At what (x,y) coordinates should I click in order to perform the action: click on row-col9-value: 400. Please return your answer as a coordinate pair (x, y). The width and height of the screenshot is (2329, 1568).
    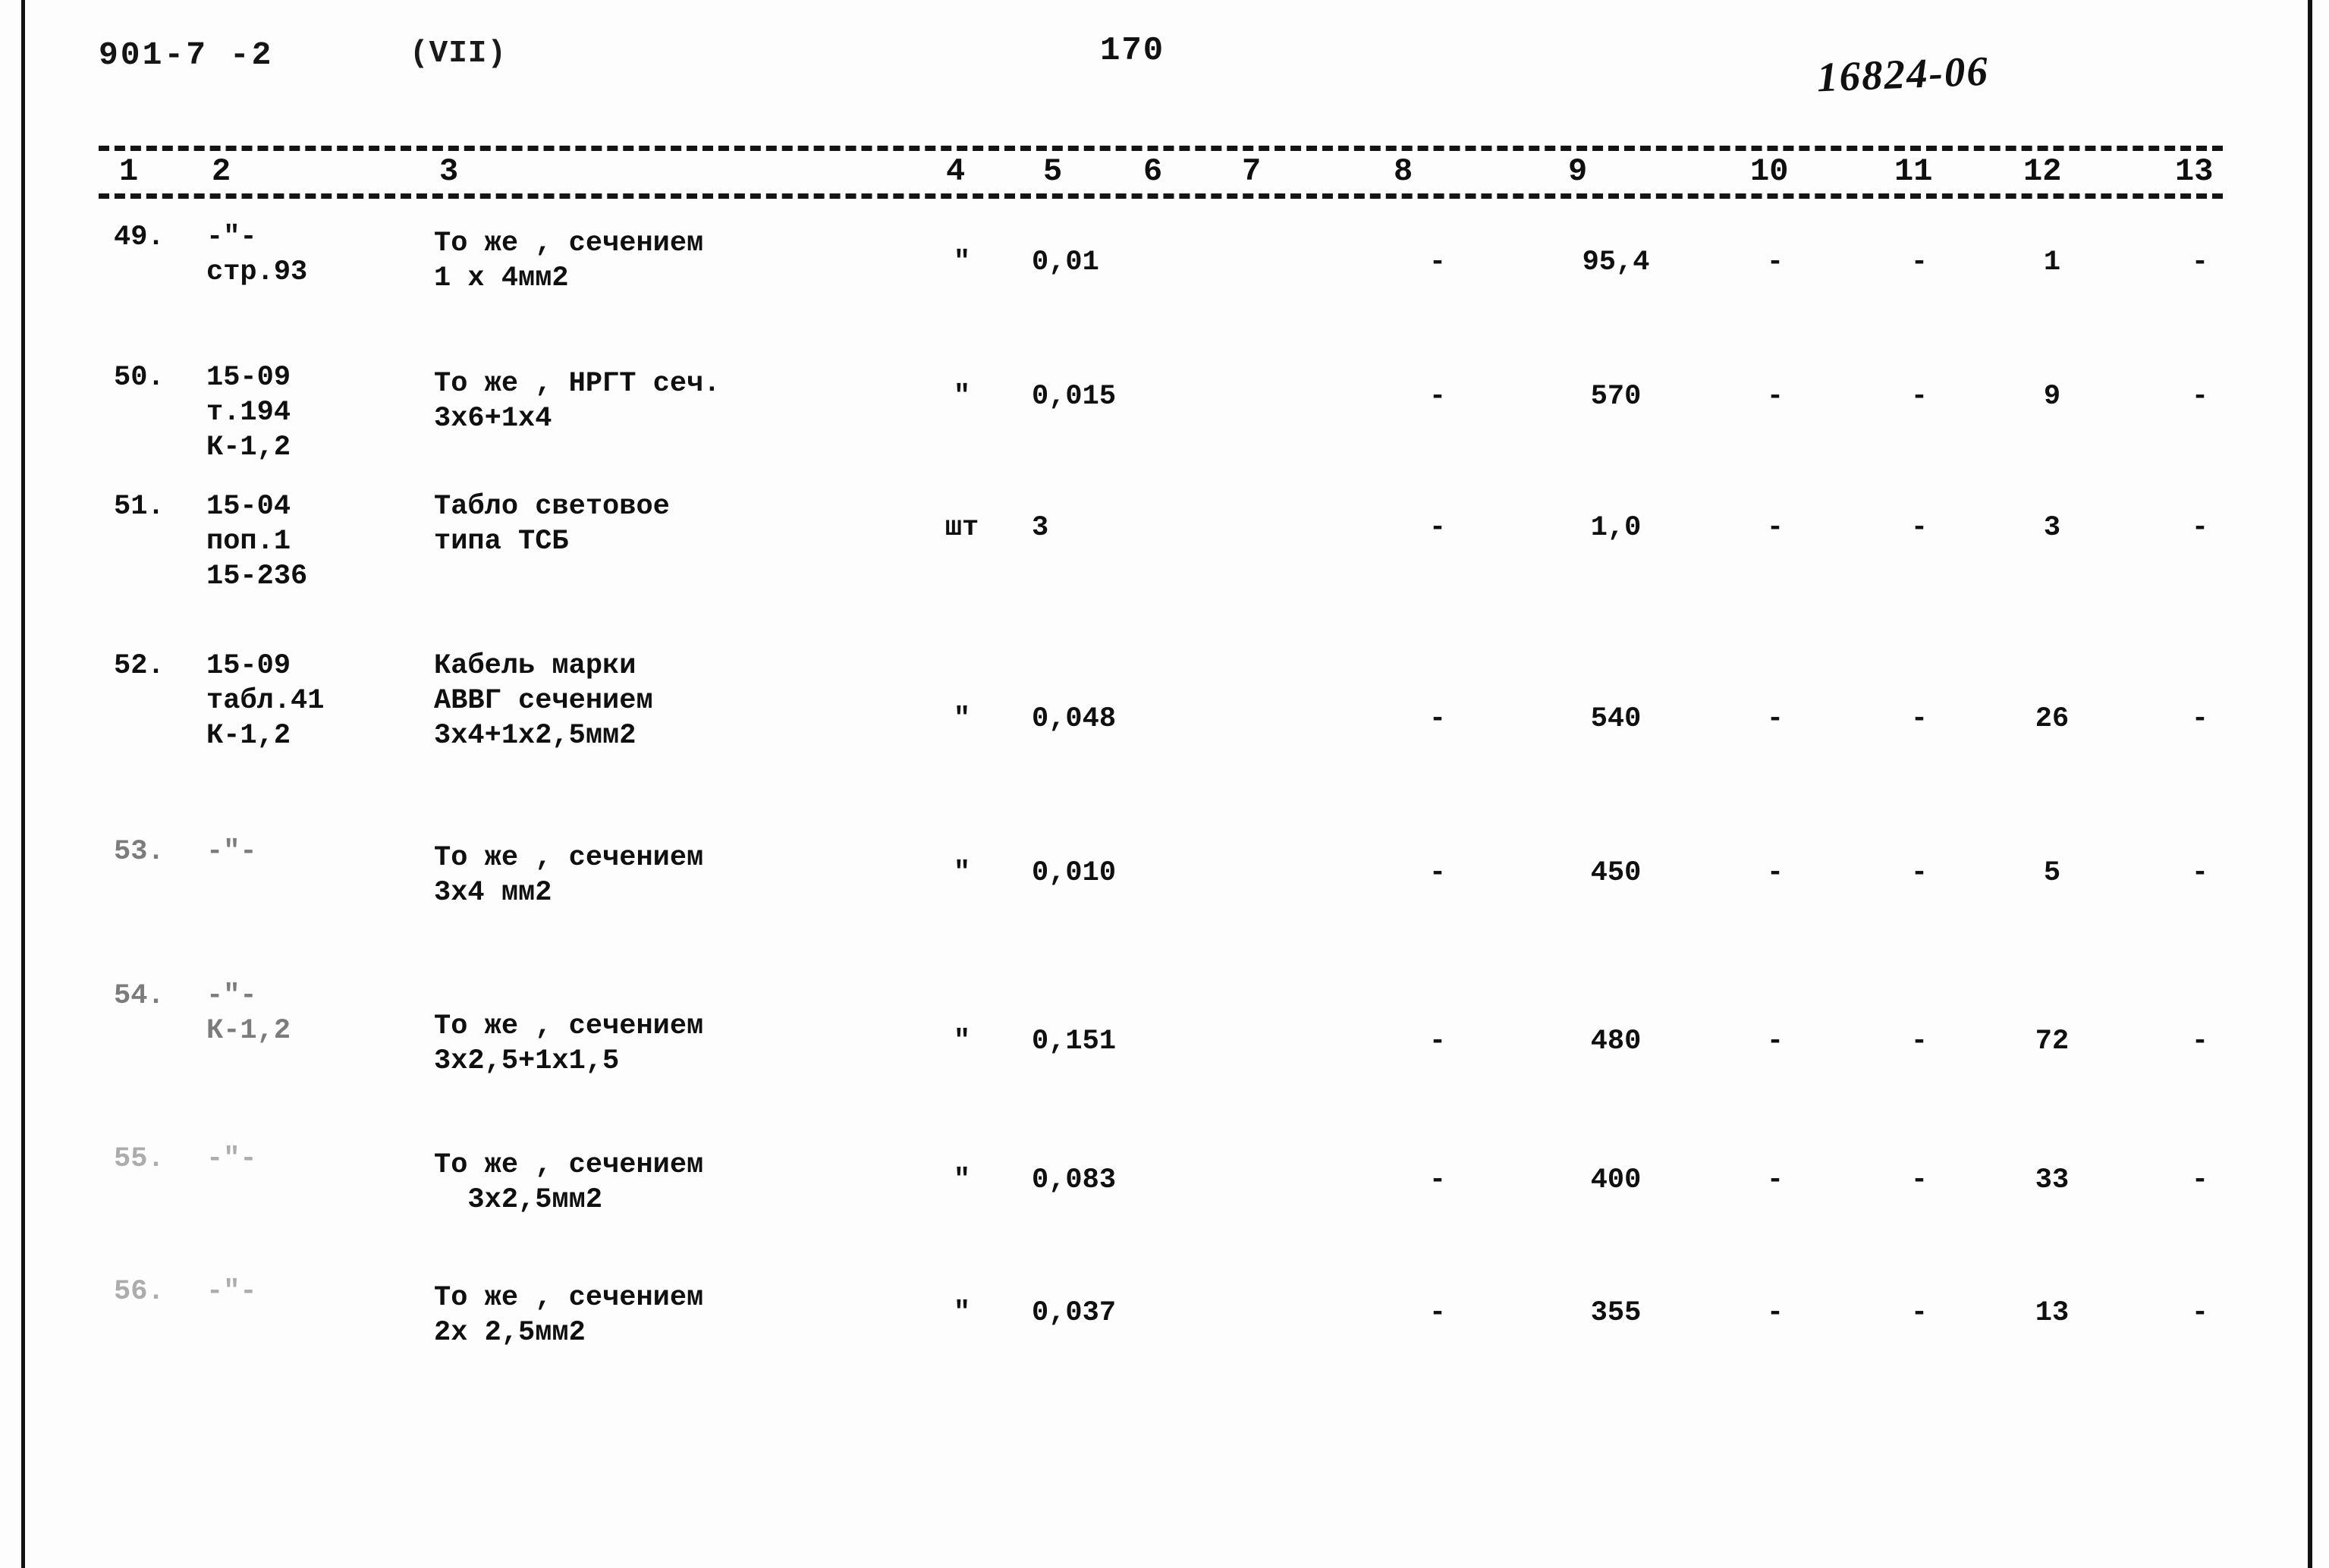
    Looking at the image, I should click on (1616, 1180).